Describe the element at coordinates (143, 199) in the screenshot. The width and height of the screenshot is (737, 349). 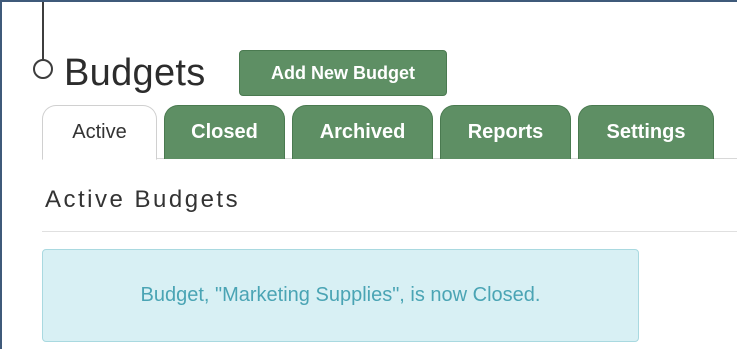
I see `section-heading: Active Budgets` at that location.